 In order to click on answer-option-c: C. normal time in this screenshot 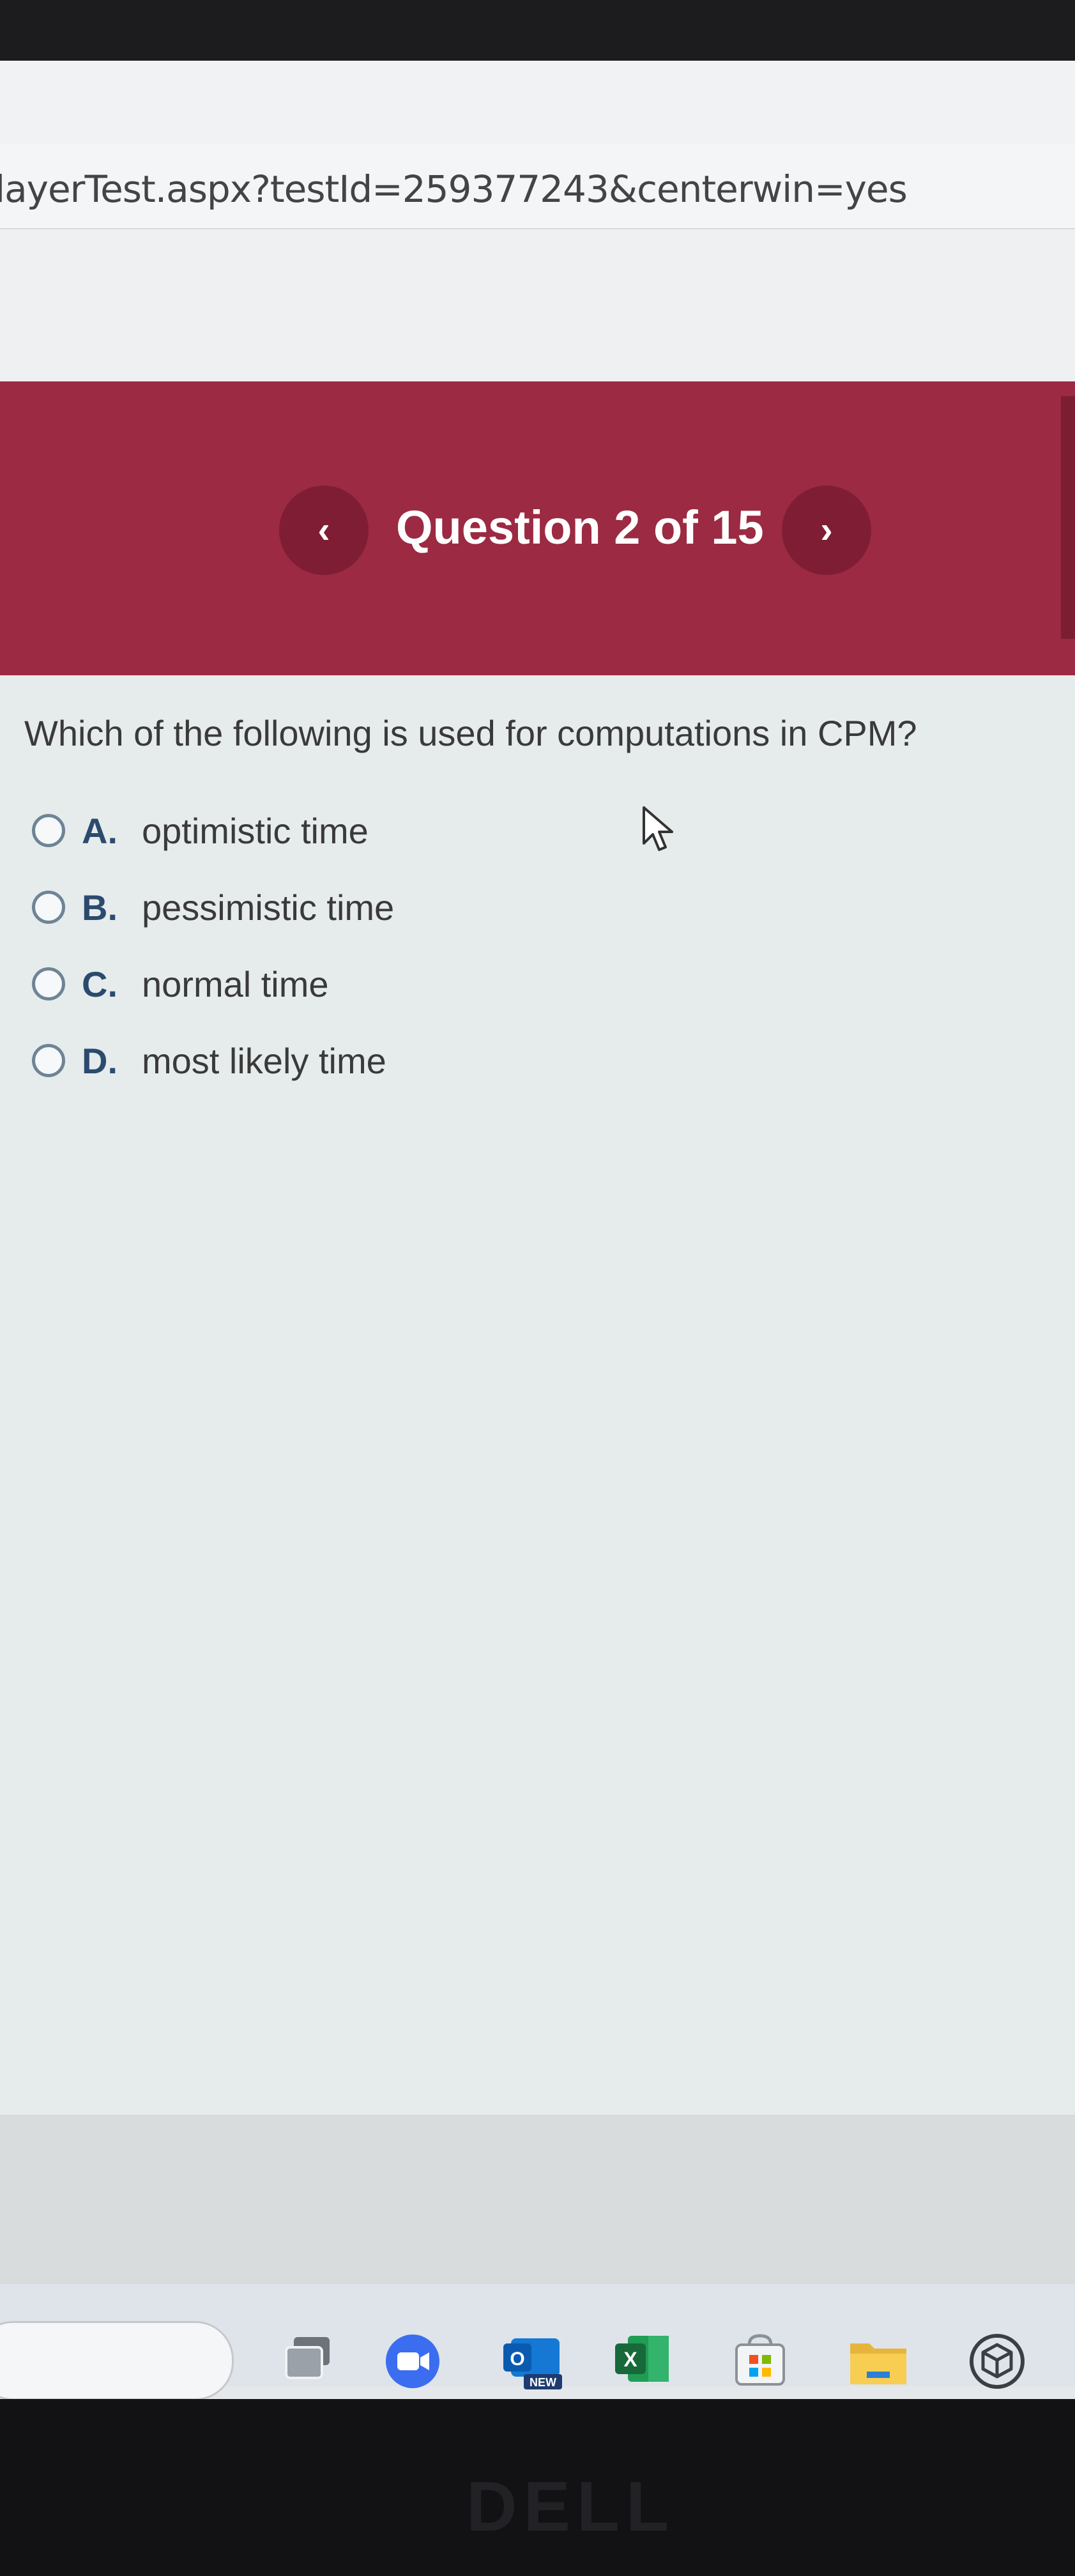, I will do `click(180, 983)`.